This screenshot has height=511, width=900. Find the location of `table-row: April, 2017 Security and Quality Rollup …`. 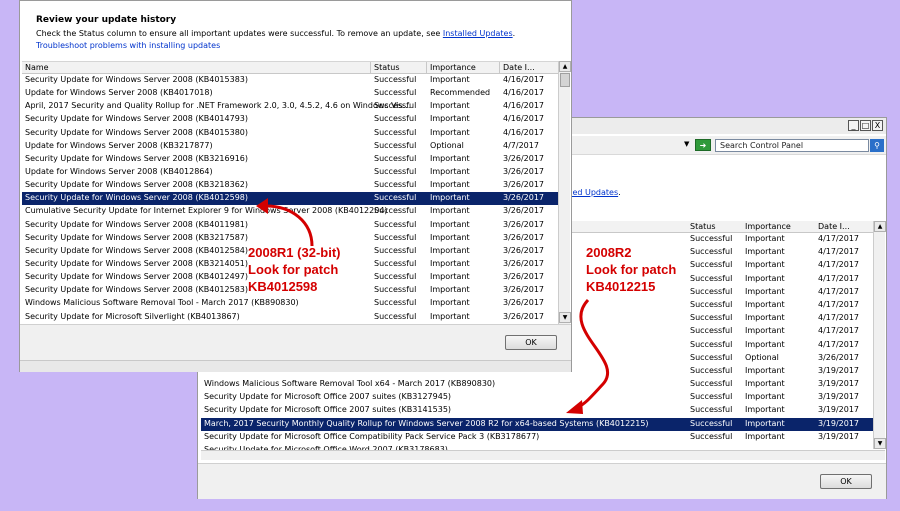

table-row: April, 2017 Security and Quality Rollup … is located at coordinates (290, 106).